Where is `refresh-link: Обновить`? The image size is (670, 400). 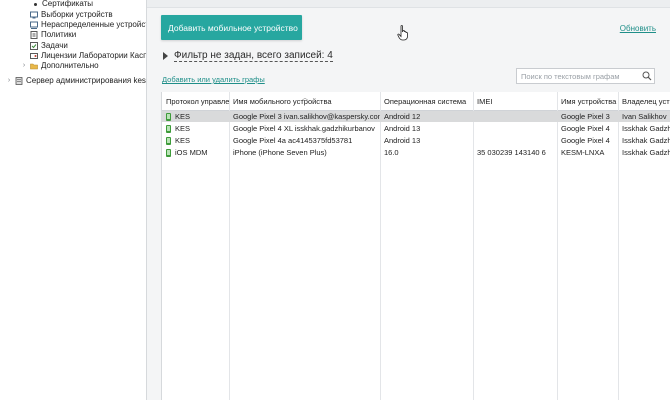
refresh-link: Обновить is located at coordinates (638, 28).